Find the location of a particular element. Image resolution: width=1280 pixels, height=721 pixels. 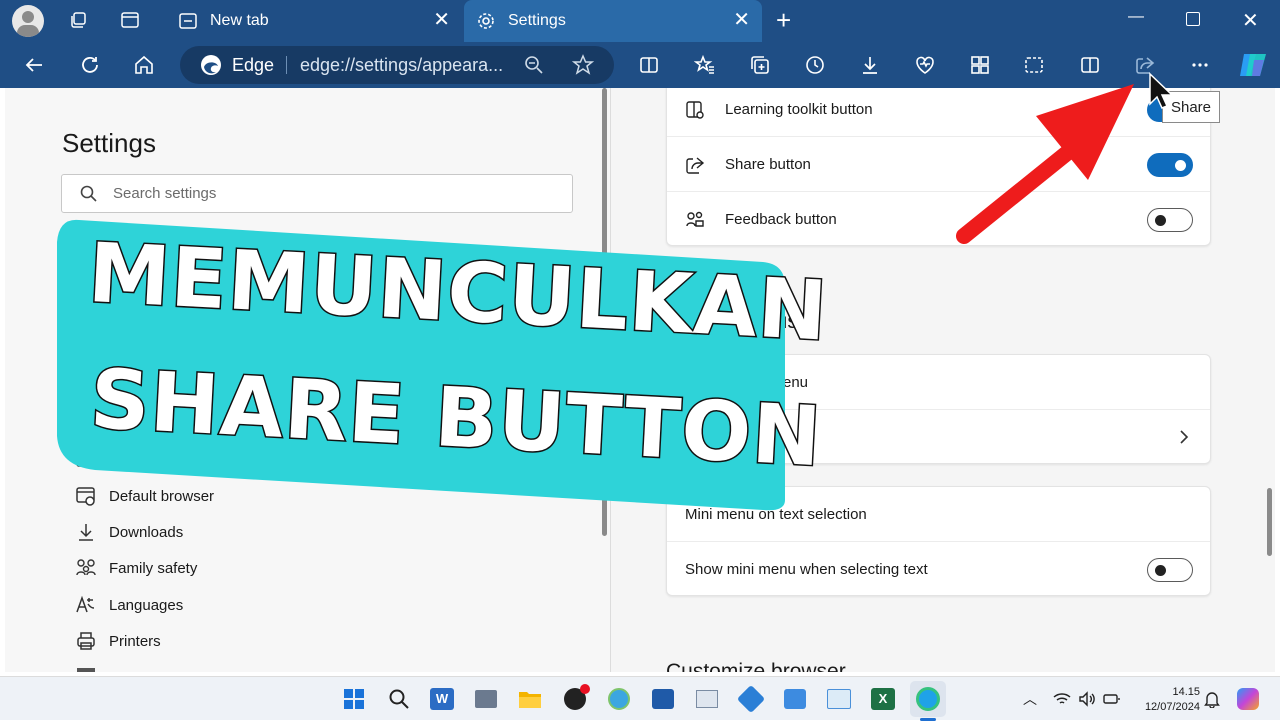

minimize-button: — is located at coordinates (1136, 17).